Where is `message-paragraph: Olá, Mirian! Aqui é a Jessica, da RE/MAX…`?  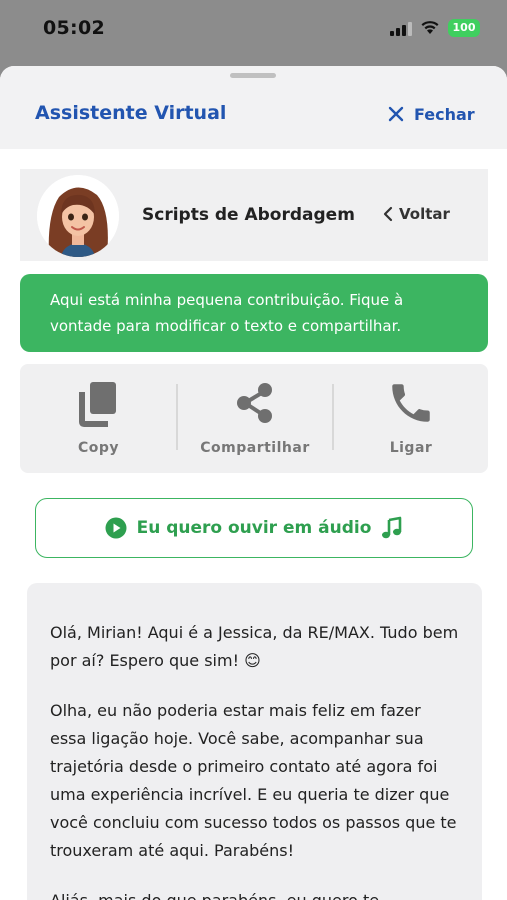 message-paragraph: Olá, Mirian! Aqui é a Jessica, da RE/MAX… is located at coordinates (254, 646).